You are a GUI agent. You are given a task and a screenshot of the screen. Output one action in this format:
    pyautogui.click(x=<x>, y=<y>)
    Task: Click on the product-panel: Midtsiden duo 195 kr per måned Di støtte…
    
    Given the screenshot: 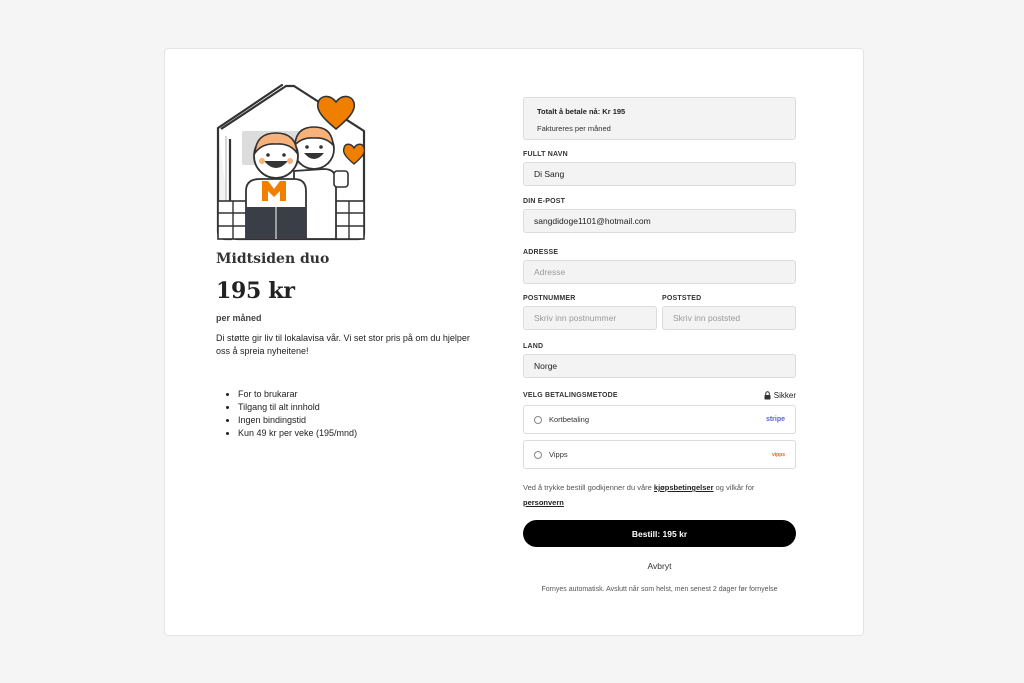 What is the action you would take?
    pyautogui.click(x=351, y=260)
    